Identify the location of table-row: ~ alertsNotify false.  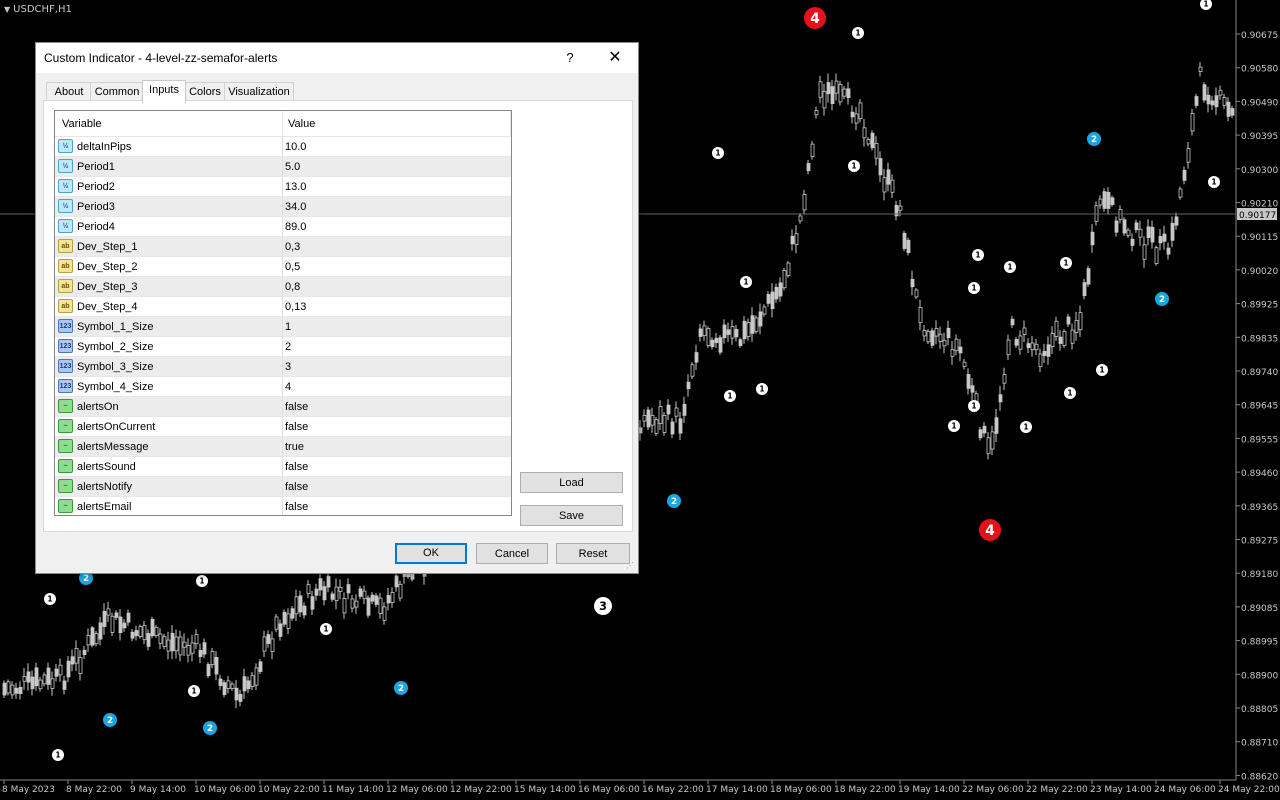
(283, 487).